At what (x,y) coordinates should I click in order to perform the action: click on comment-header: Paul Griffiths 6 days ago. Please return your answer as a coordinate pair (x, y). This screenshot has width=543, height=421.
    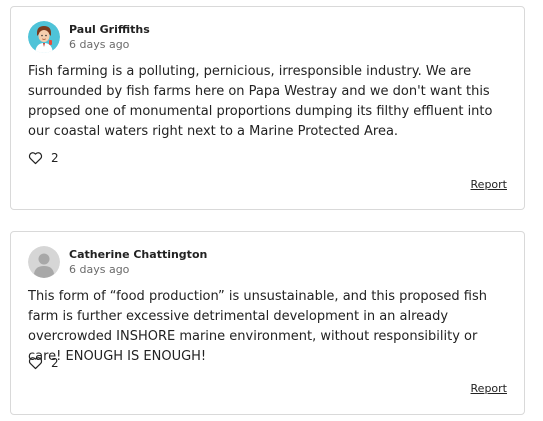
    Looking at the image, I should click on (89, 37).